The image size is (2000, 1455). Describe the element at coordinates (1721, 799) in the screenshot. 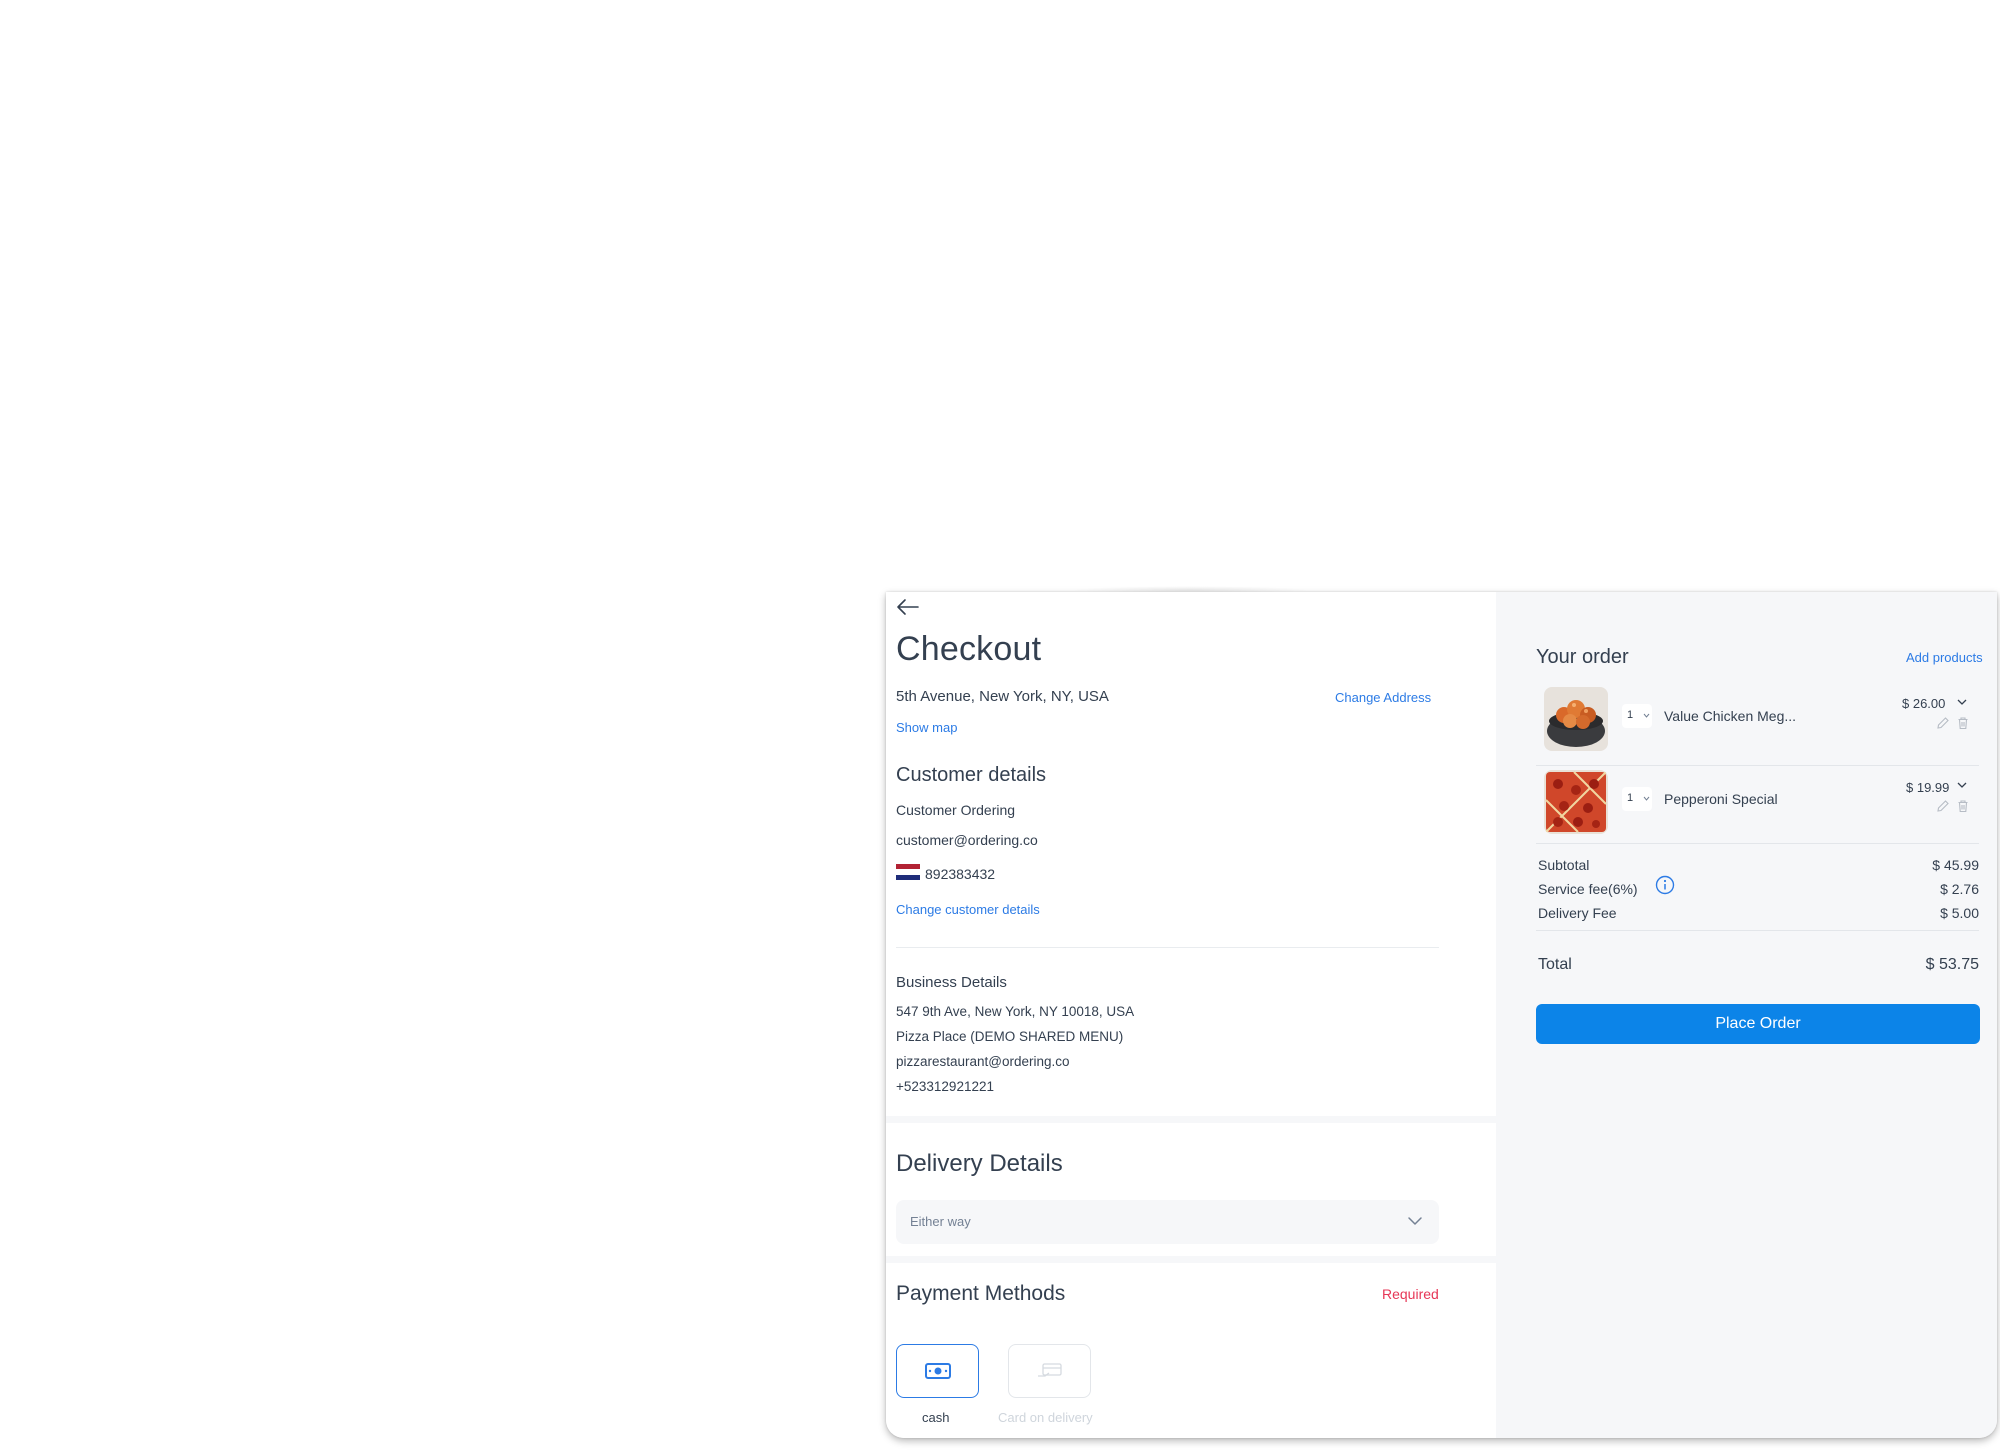

I see `product-name: Pepperoni Special` at that location.